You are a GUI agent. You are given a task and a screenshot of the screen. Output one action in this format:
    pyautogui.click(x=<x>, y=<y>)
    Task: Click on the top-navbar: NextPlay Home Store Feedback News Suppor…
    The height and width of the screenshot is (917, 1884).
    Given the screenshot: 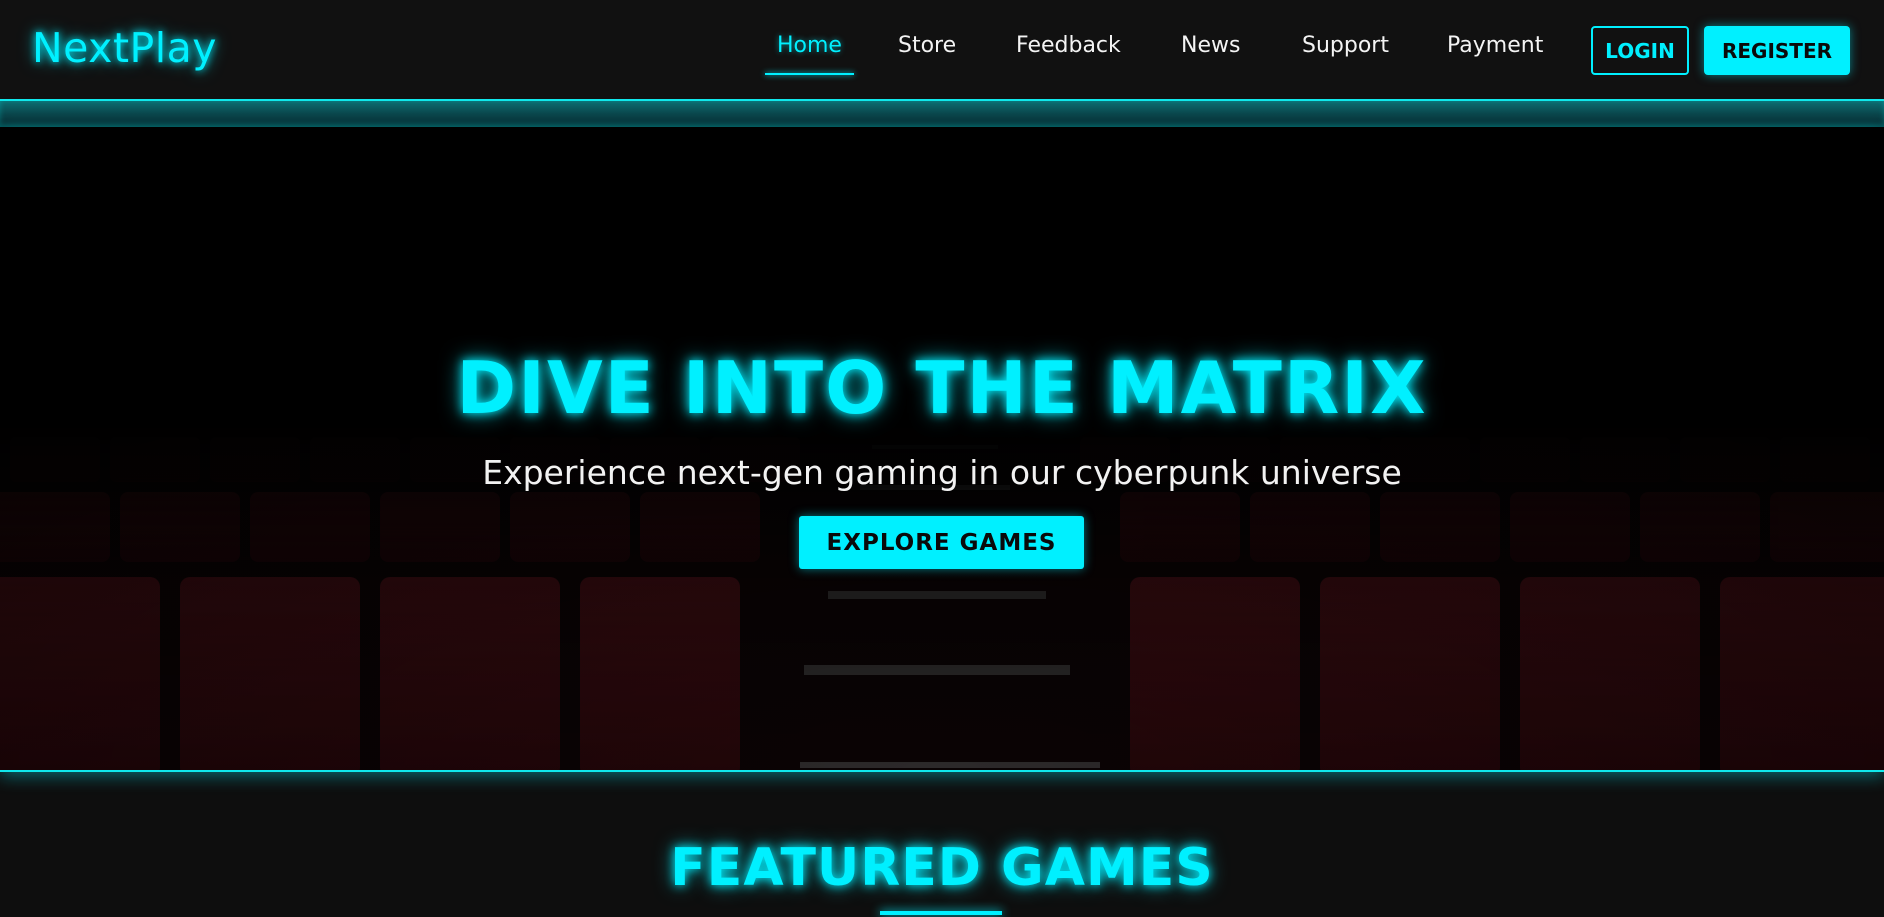 What is the action you would take?
    pyautogui.click(x=942, y=50)
    